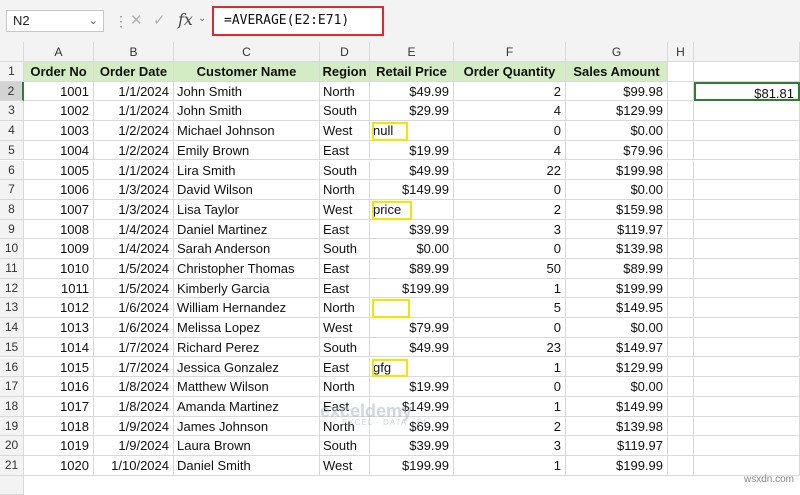  What do you see at coordinates (617, 111) in the screenshot?
I see `data-cell: $129.99` at bounding box center [617, 111].